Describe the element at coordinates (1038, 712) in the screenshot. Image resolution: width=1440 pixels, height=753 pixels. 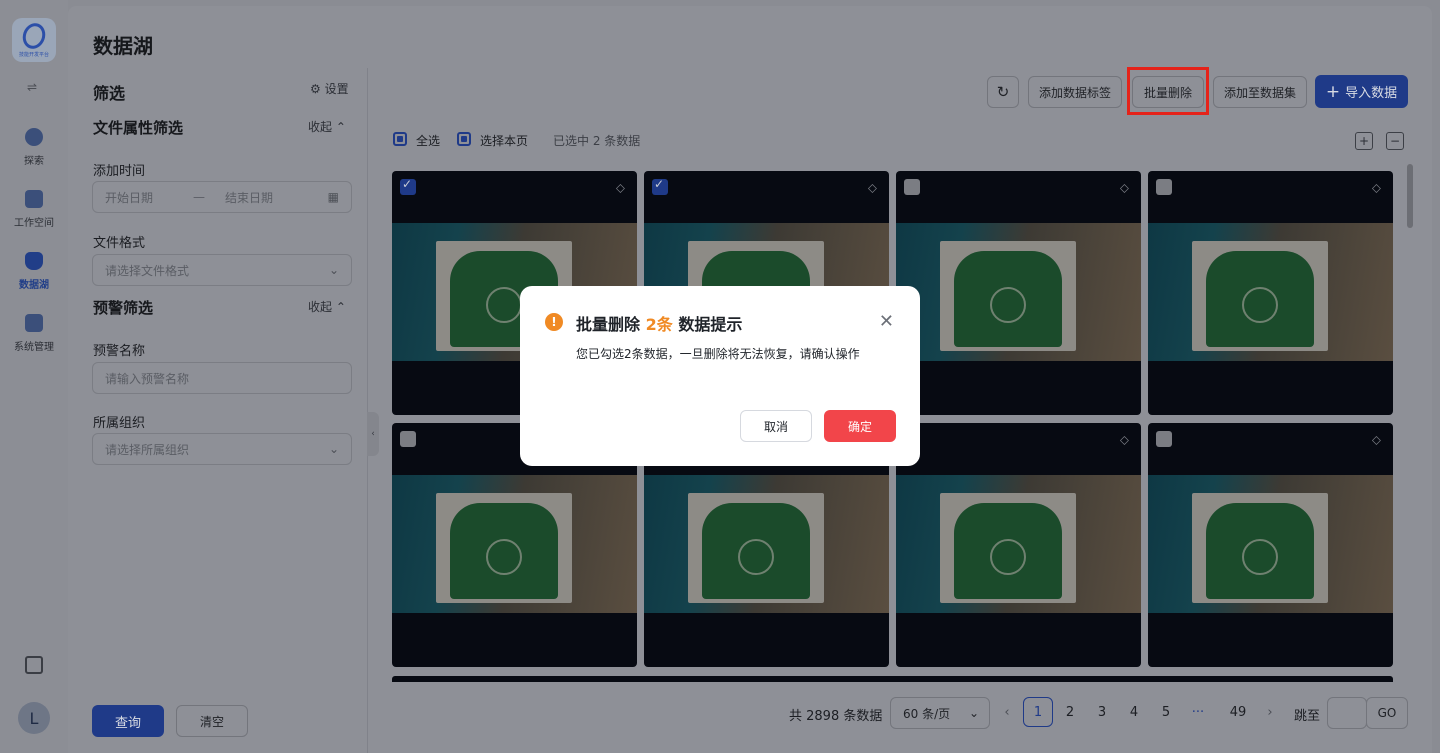
I see `page-1: 1` at that location.